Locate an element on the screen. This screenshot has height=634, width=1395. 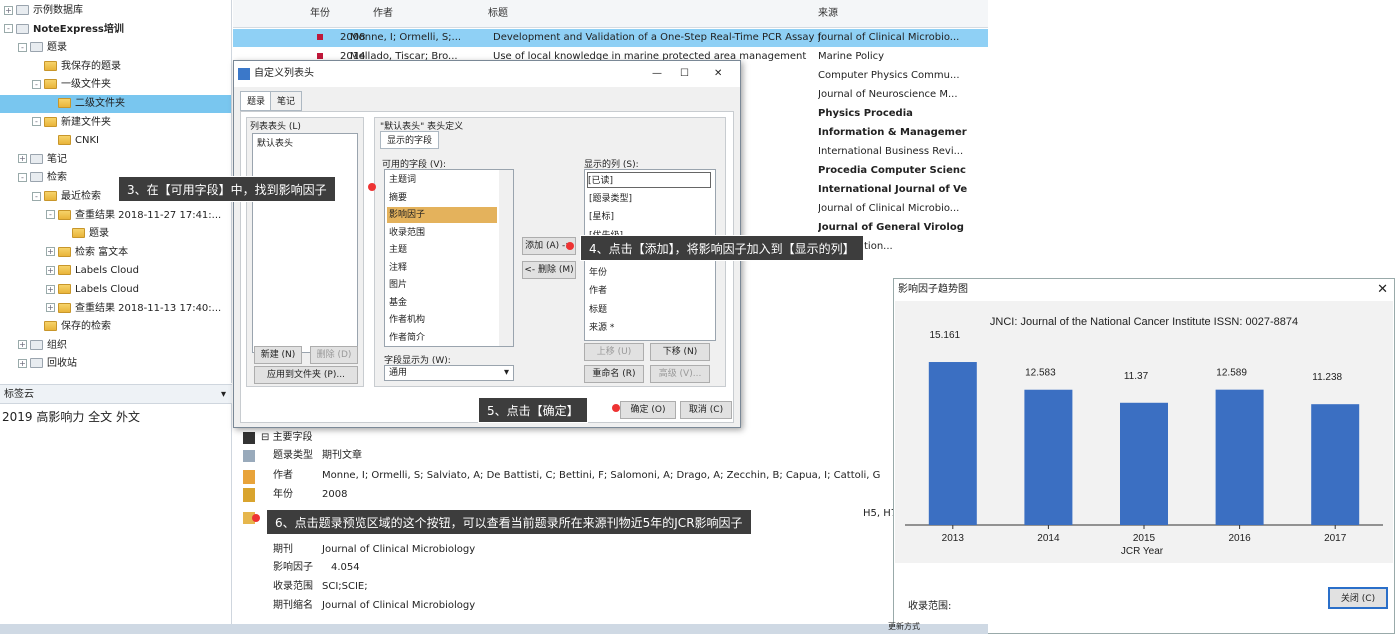
data-label: 11.37 is located at coordinates (1136, 376).